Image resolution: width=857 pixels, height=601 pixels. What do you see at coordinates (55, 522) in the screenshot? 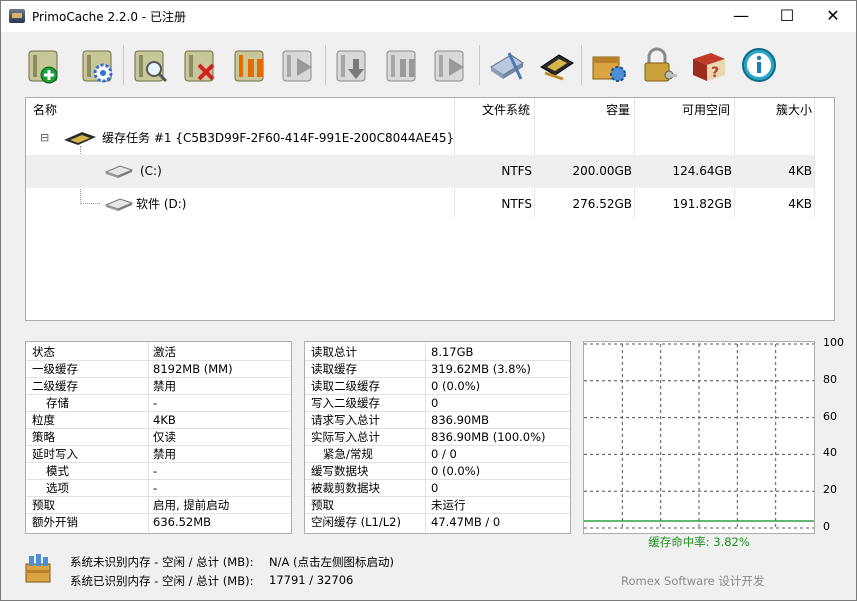
I see `panel-row-key: 额外开销` at bounding box center [55, 522].